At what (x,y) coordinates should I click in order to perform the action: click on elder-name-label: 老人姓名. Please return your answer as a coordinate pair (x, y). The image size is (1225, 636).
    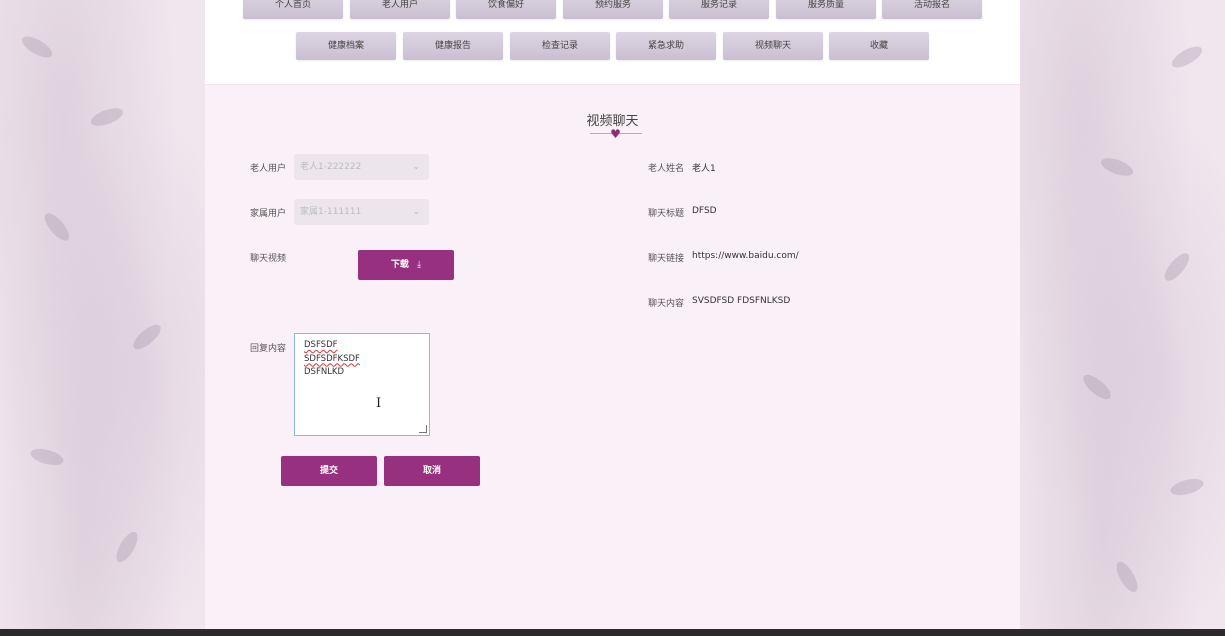
    Looking at the image, I should click on (666, 169).